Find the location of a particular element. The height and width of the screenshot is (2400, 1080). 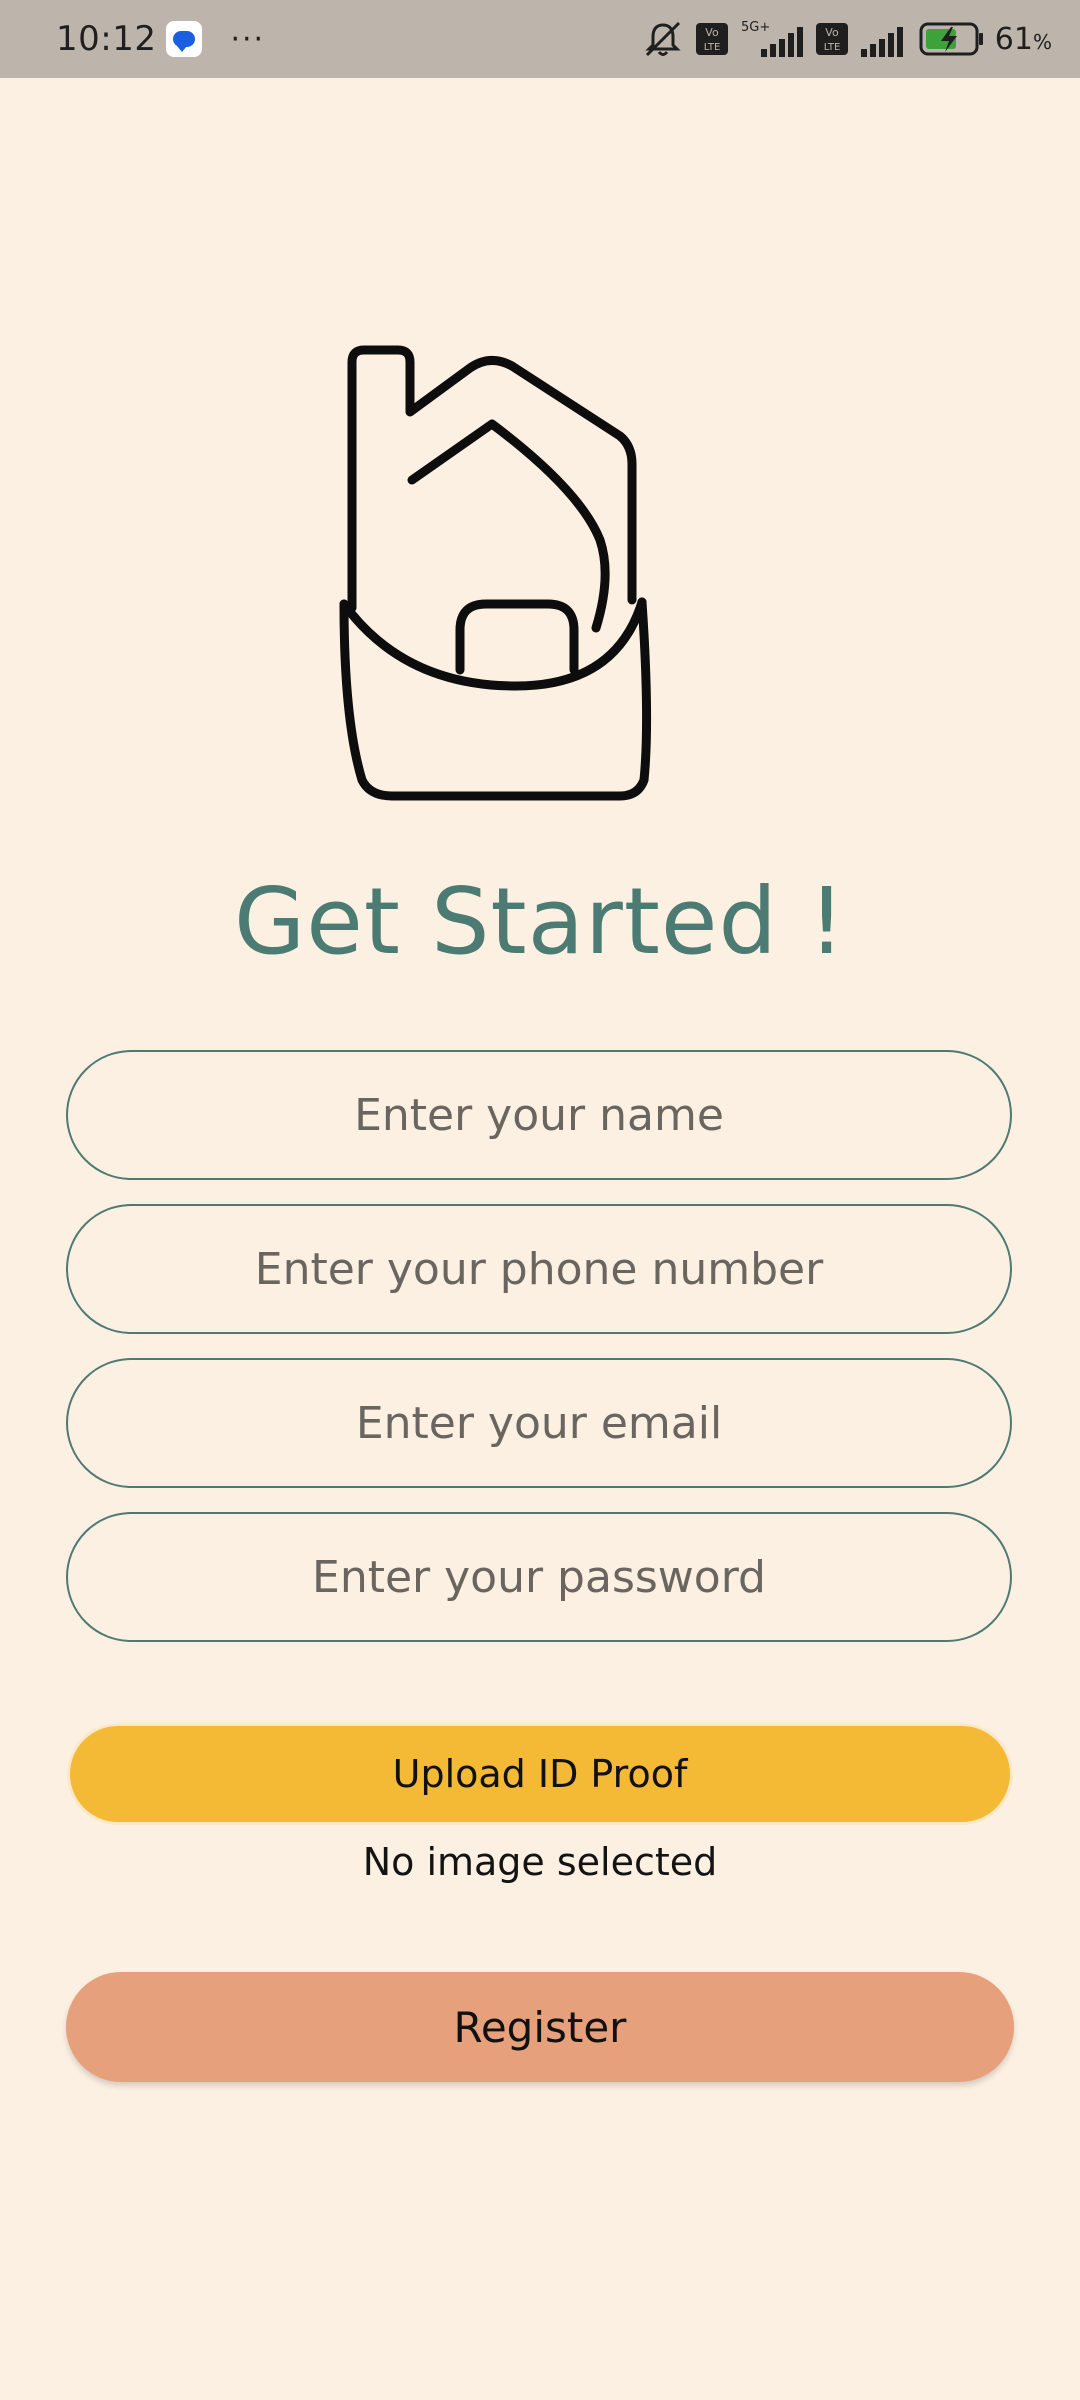

name-field-container is located at coordinates (539, 1115).